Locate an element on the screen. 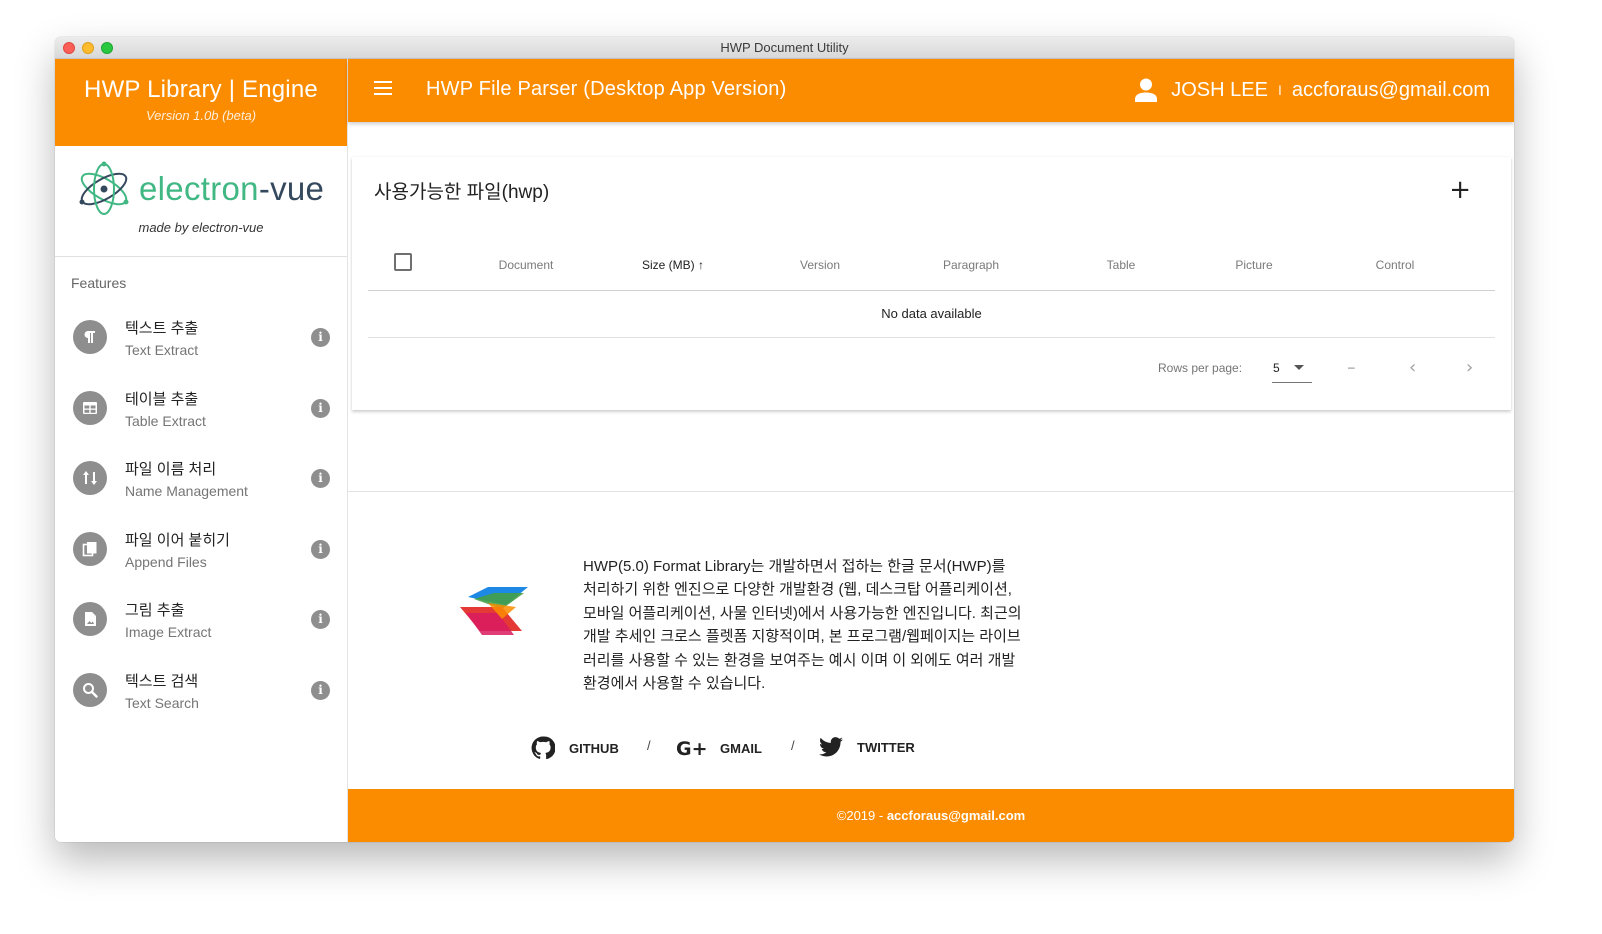  logo-wordmark: electron-vue is located at coordinates (231, 189).